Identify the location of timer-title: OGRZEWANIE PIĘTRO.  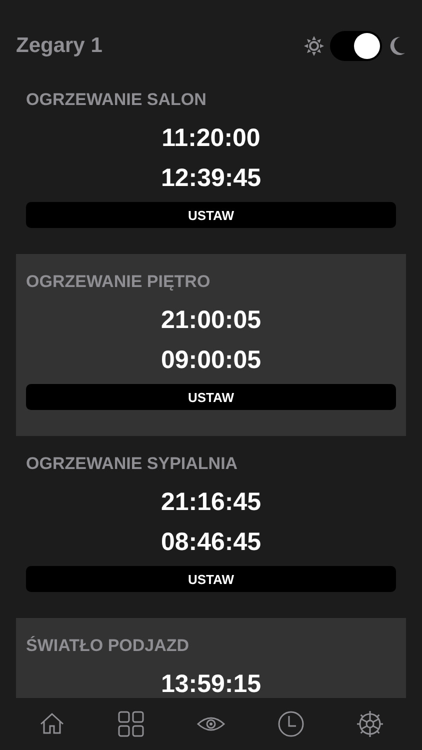
(118, 282).